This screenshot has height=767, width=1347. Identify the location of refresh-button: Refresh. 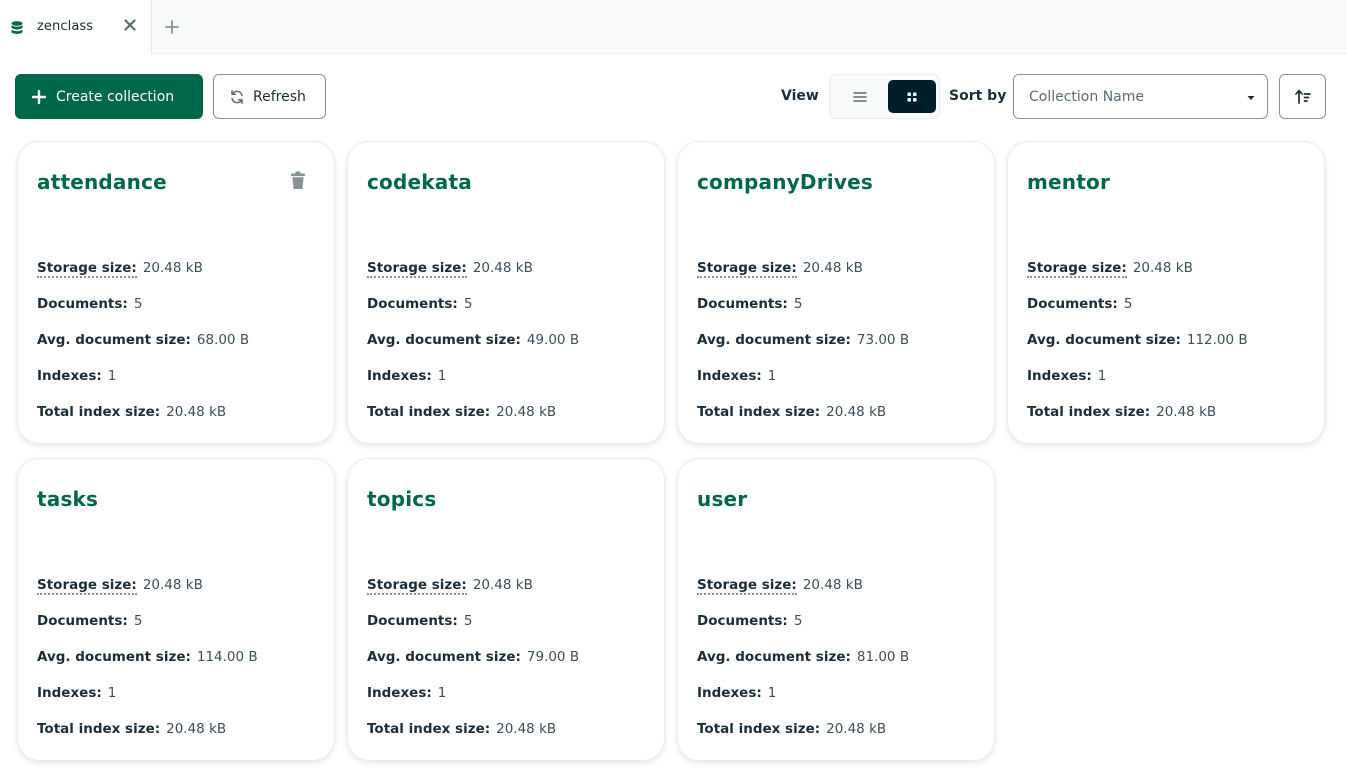
(269, 96).